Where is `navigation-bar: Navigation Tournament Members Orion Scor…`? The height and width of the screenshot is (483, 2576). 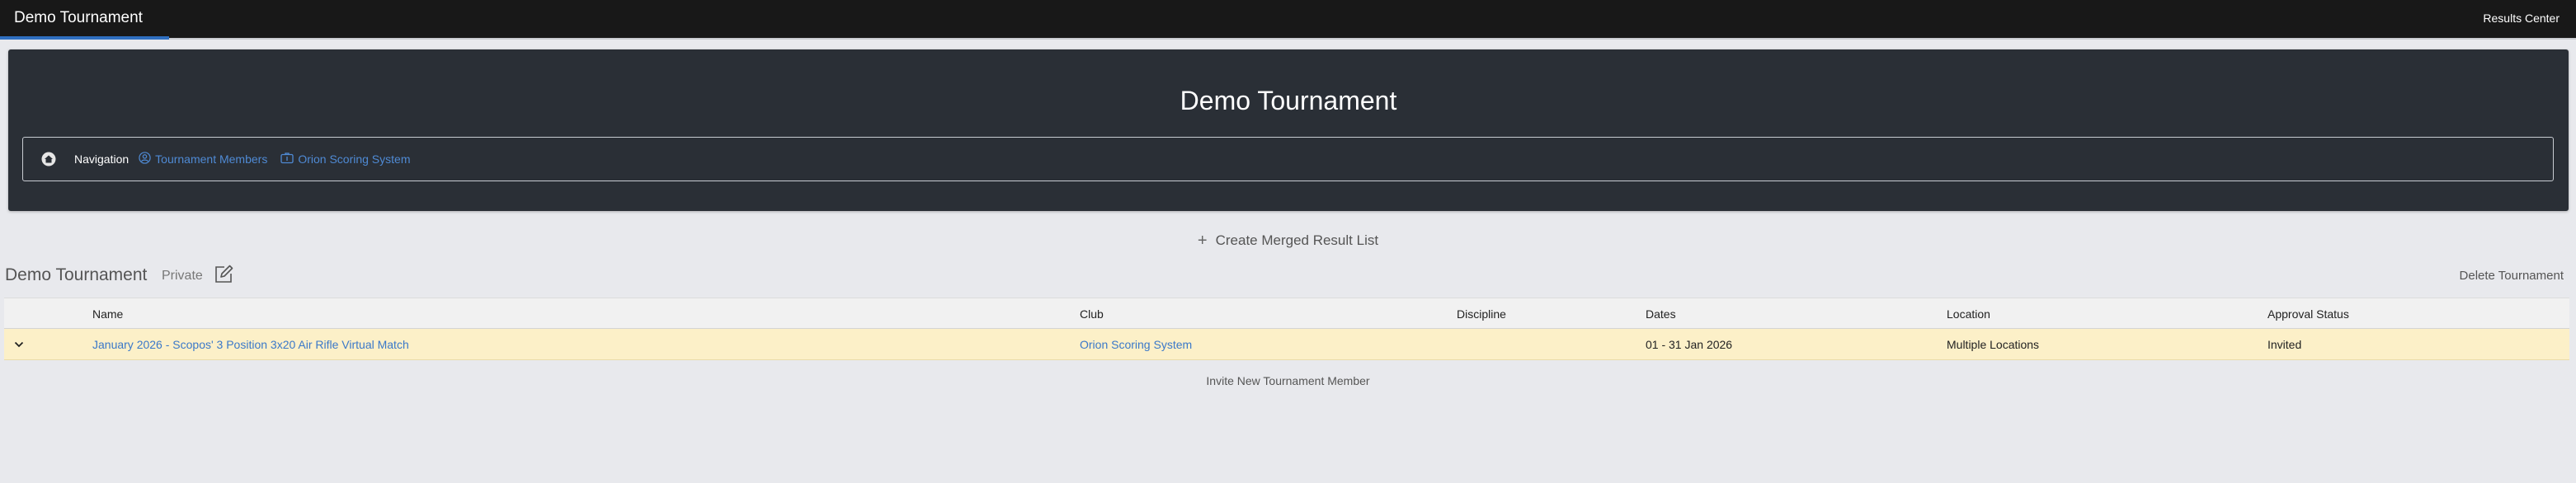 navigation-bar: Navigation Tournament Members Orion Scor… is located at coordinates (1288, 159).